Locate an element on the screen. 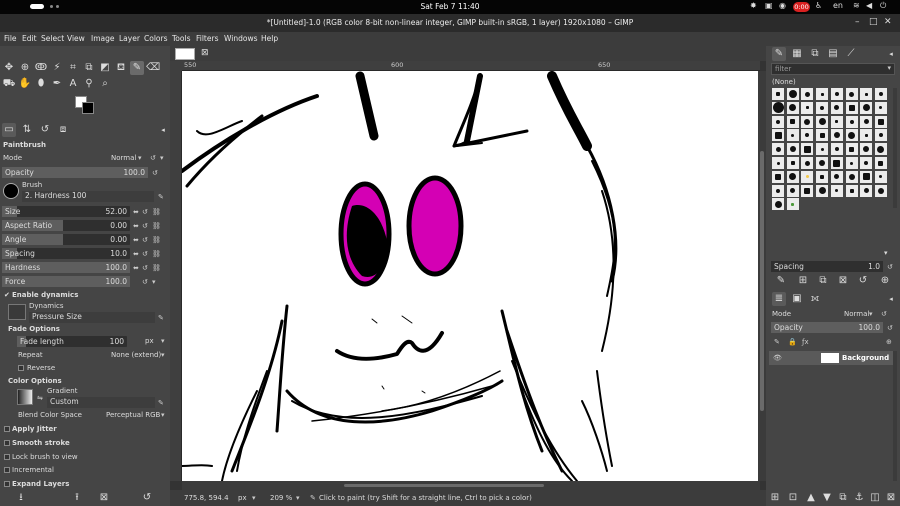 The width and height of the screenshot is (900, 506). zoom-select: 209 % is located at coordinates (281, 498).